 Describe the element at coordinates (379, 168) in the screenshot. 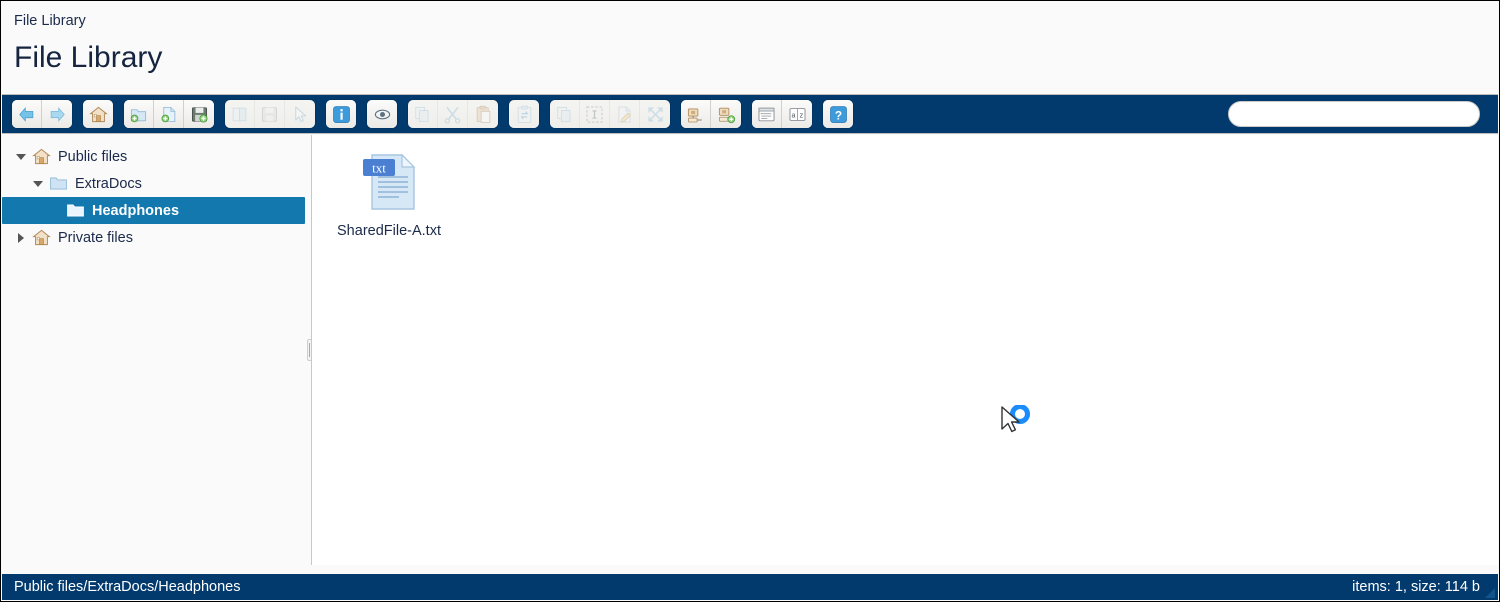

I see `svg-text: txt` at that location.